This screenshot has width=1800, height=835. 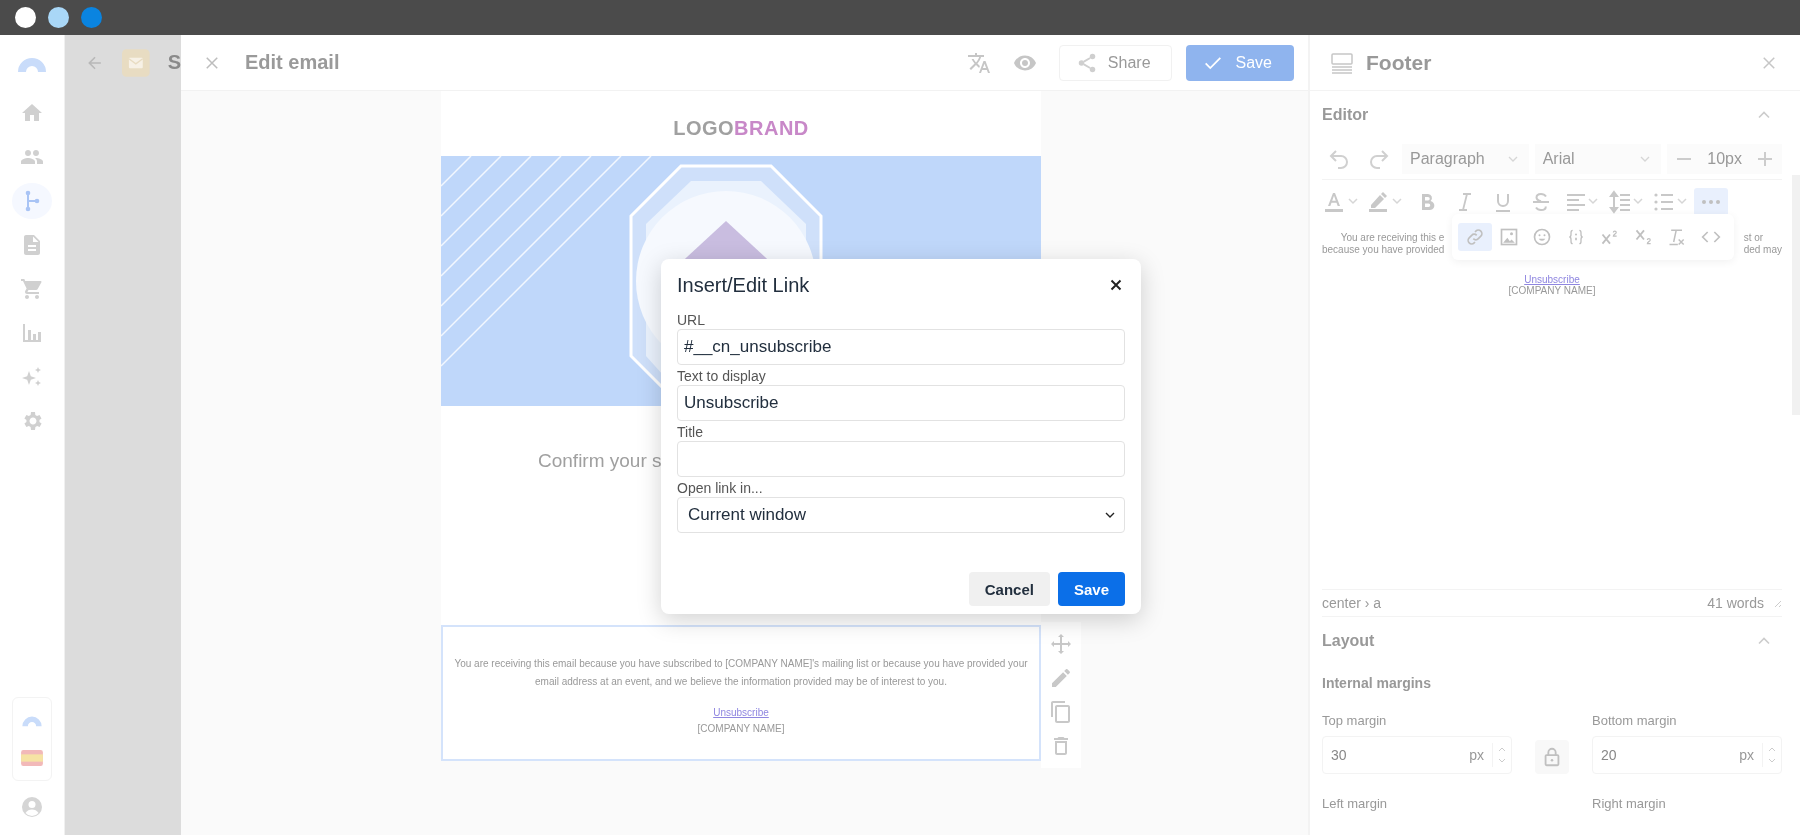 I want to click on font-dropdown: Arial, so click(x=1598, y=159).